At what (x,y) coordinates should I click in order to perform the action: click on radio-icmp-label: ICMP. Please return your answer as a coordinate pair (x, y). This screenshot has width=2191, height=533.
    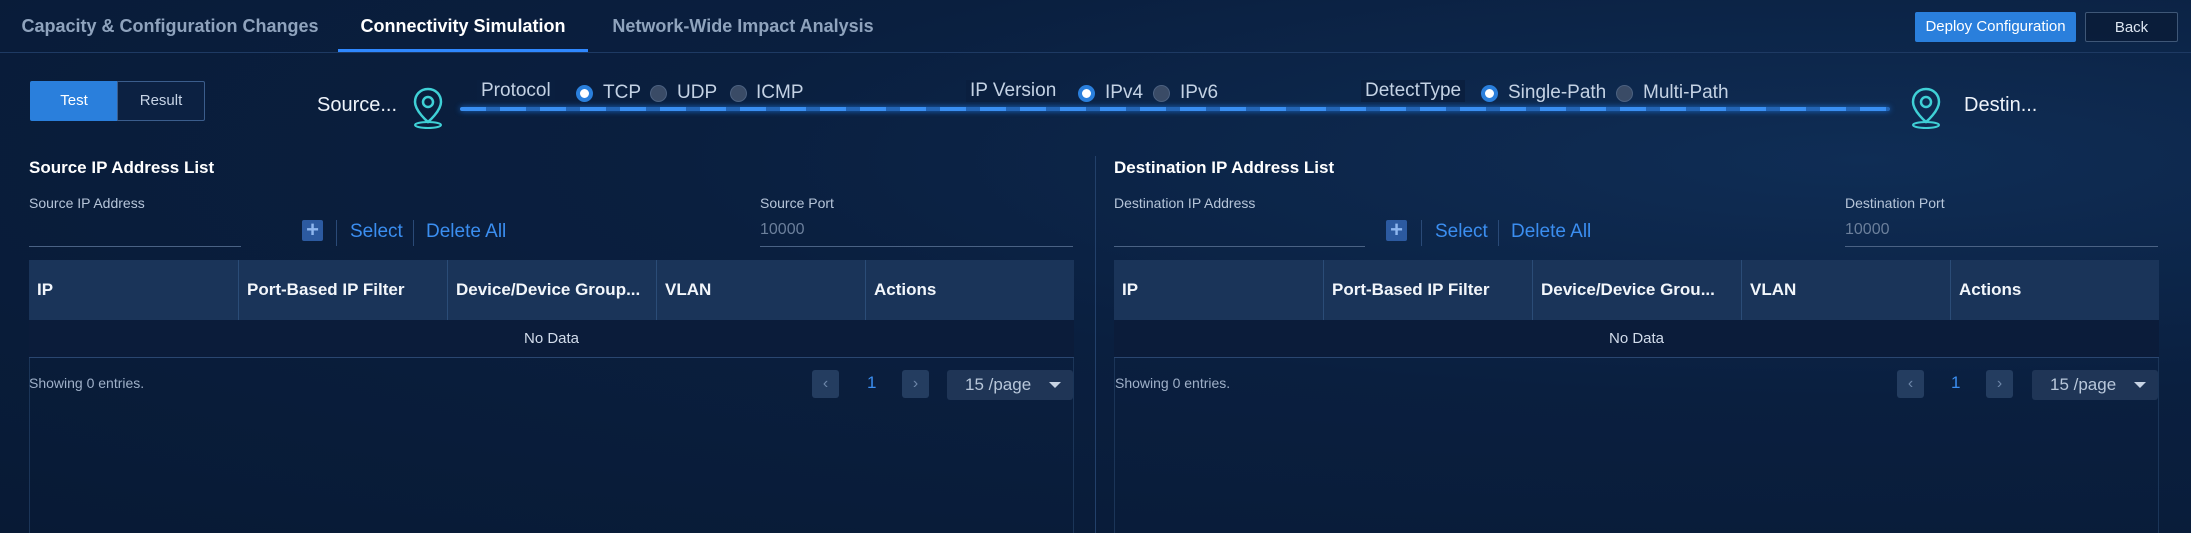
    Looking at the image, I should click on (780, 93).